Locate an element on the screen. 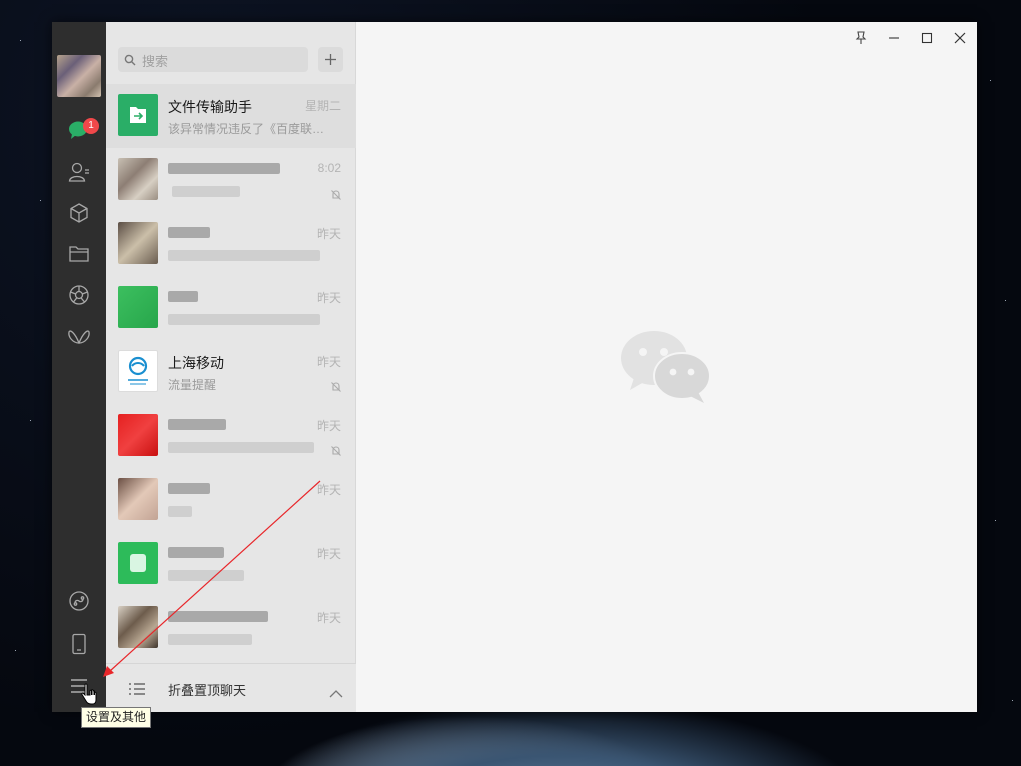  unread-badge: 1 is located at coordinates (91, 126).